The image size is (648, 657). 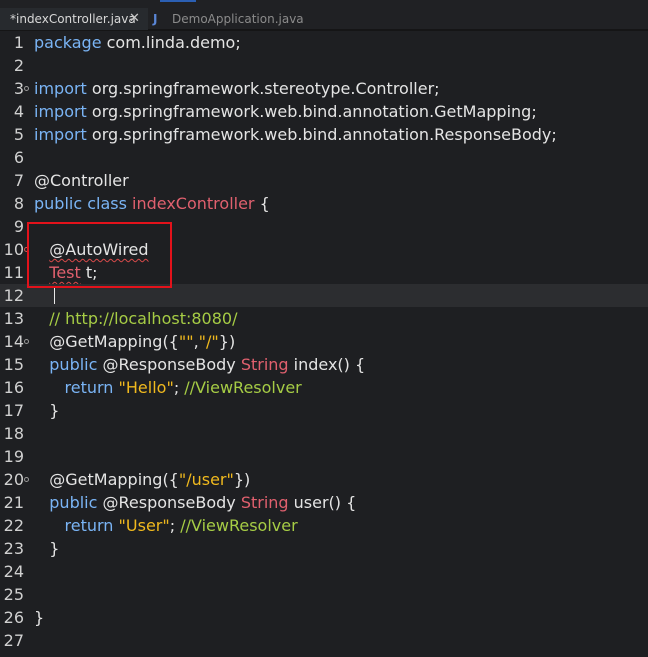 I want to click on code-line: 2, so click(x=324, y=65).